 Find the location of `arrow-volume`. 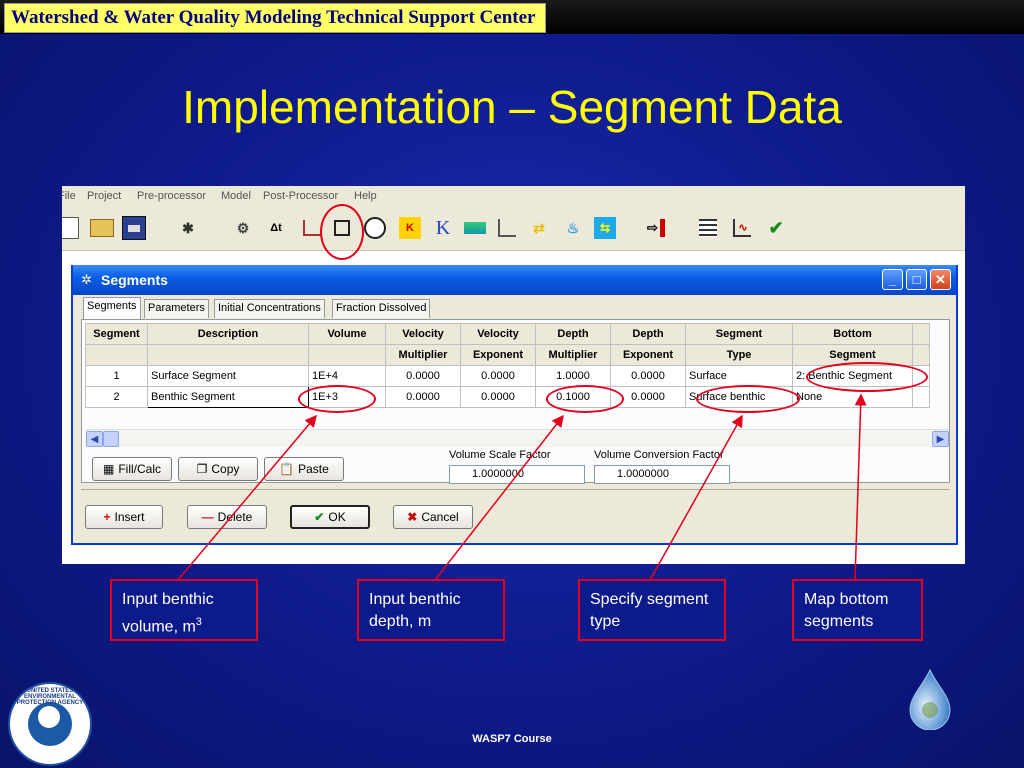

arrow-volume is located at coordinates (247, 497).